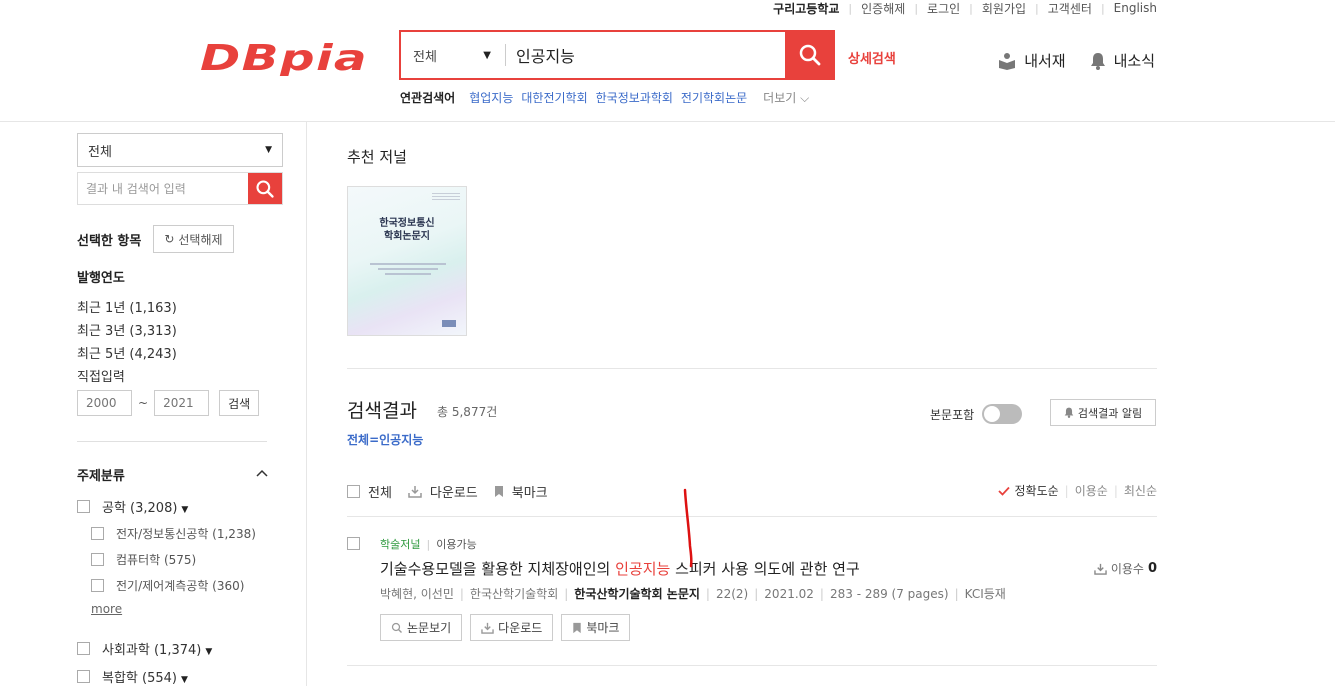 The image size is (1335, 686). I want to click on result-title: 기술수용모델을 활용한 지체장애인의 인공지능 스피커 사용 의도에 관한 연구, so click(620, 568).